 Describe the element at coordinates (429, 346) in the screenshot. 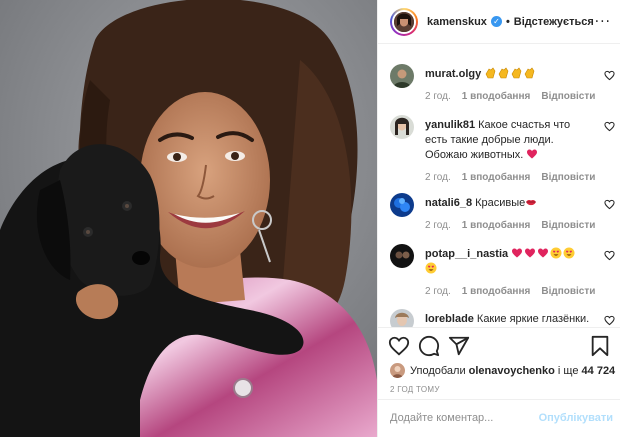

I see `comment-icon` at that location.